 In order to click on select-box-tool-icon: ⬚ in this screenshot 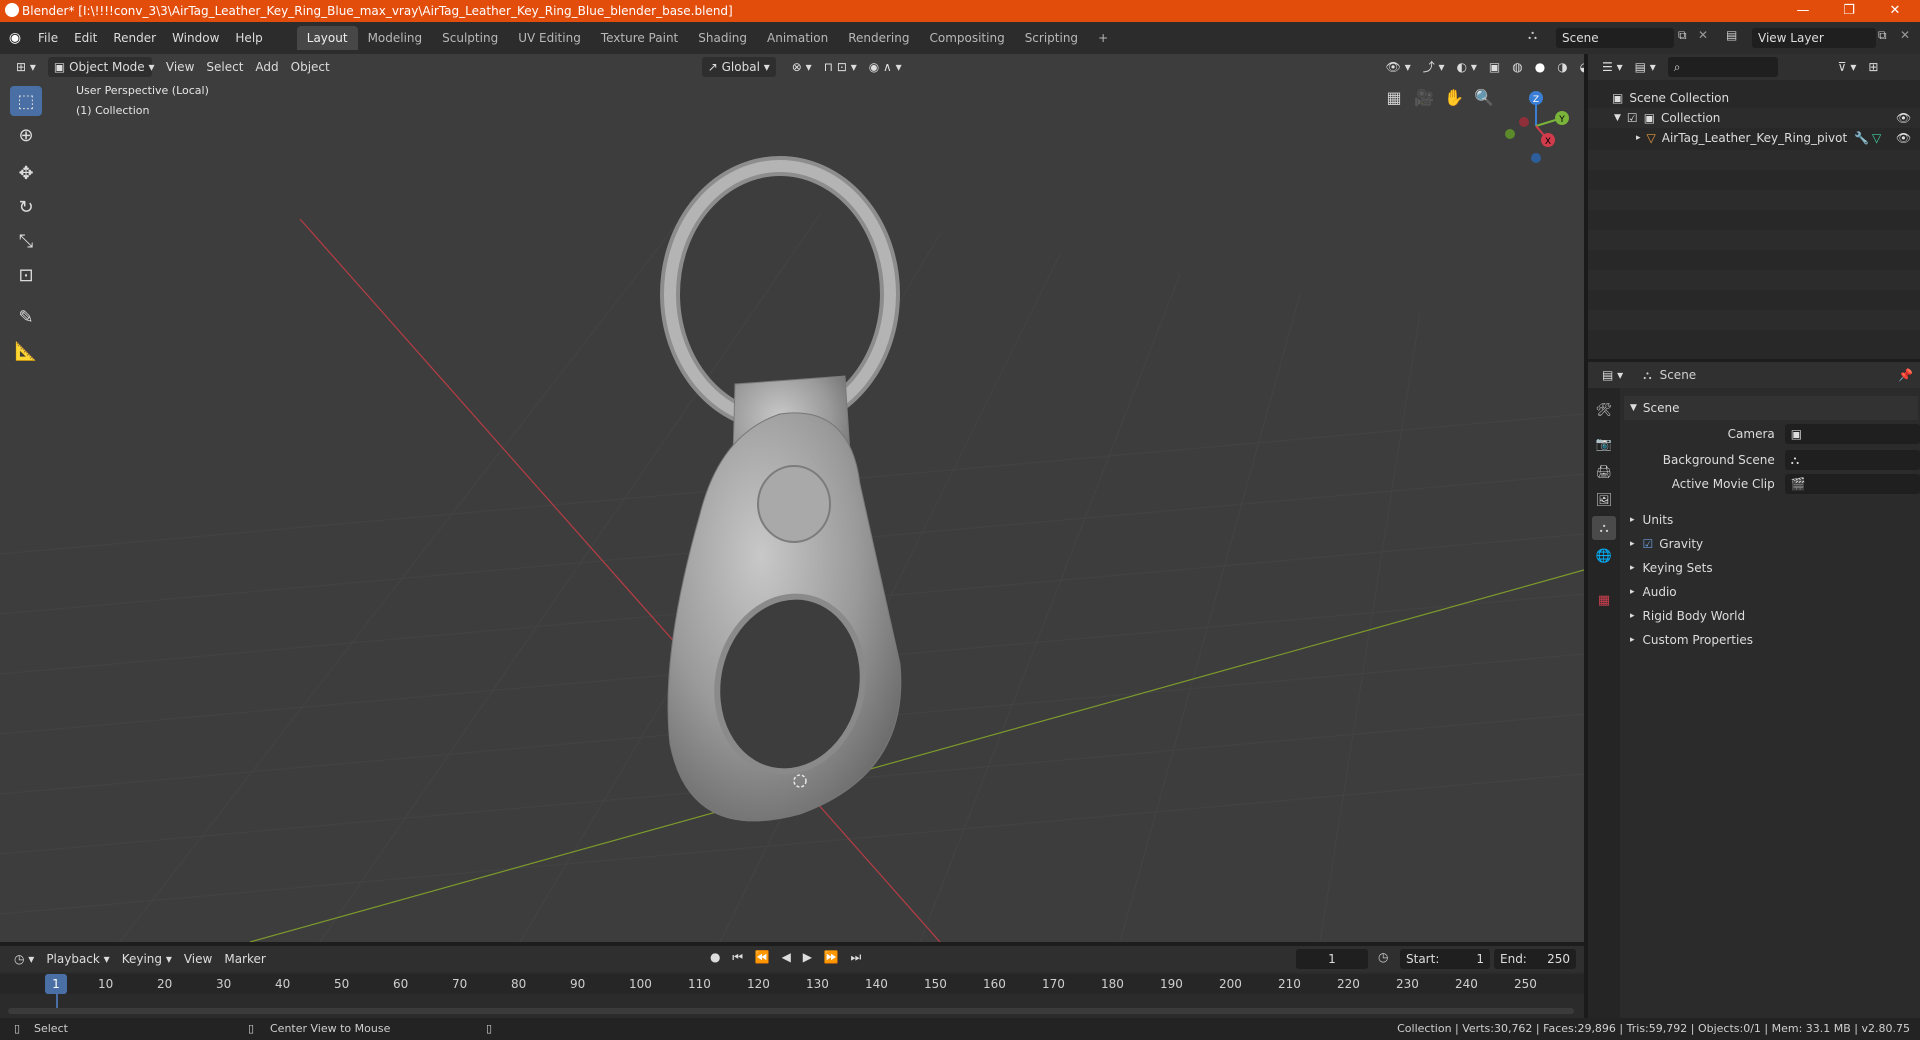, I will do `click(26, 101)`.